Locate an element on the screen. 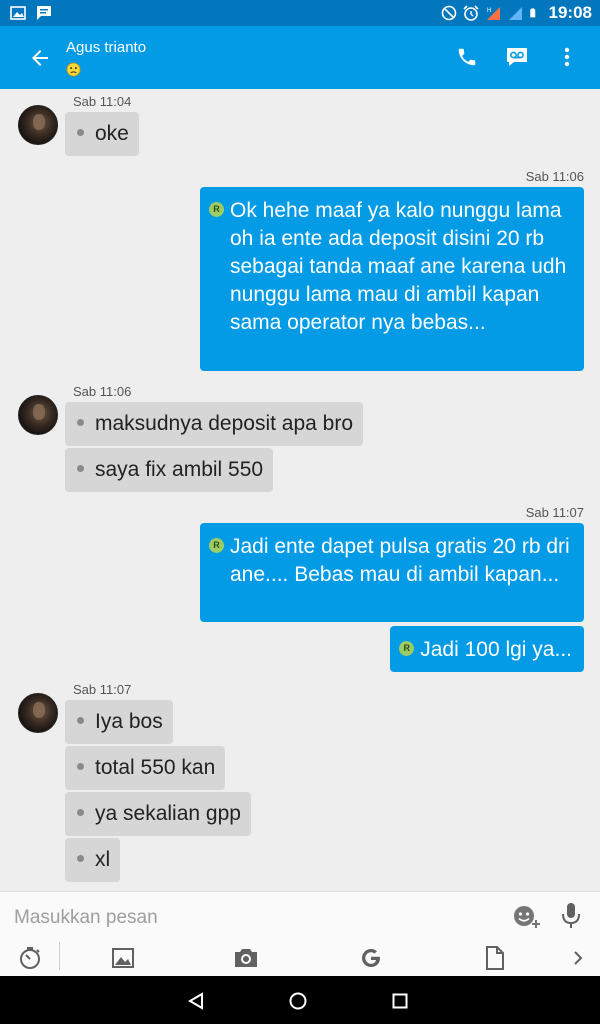 Image resolution: width=600 pixels, height=1024 pixels. microphone-icon is located at coordinates (571, 916).